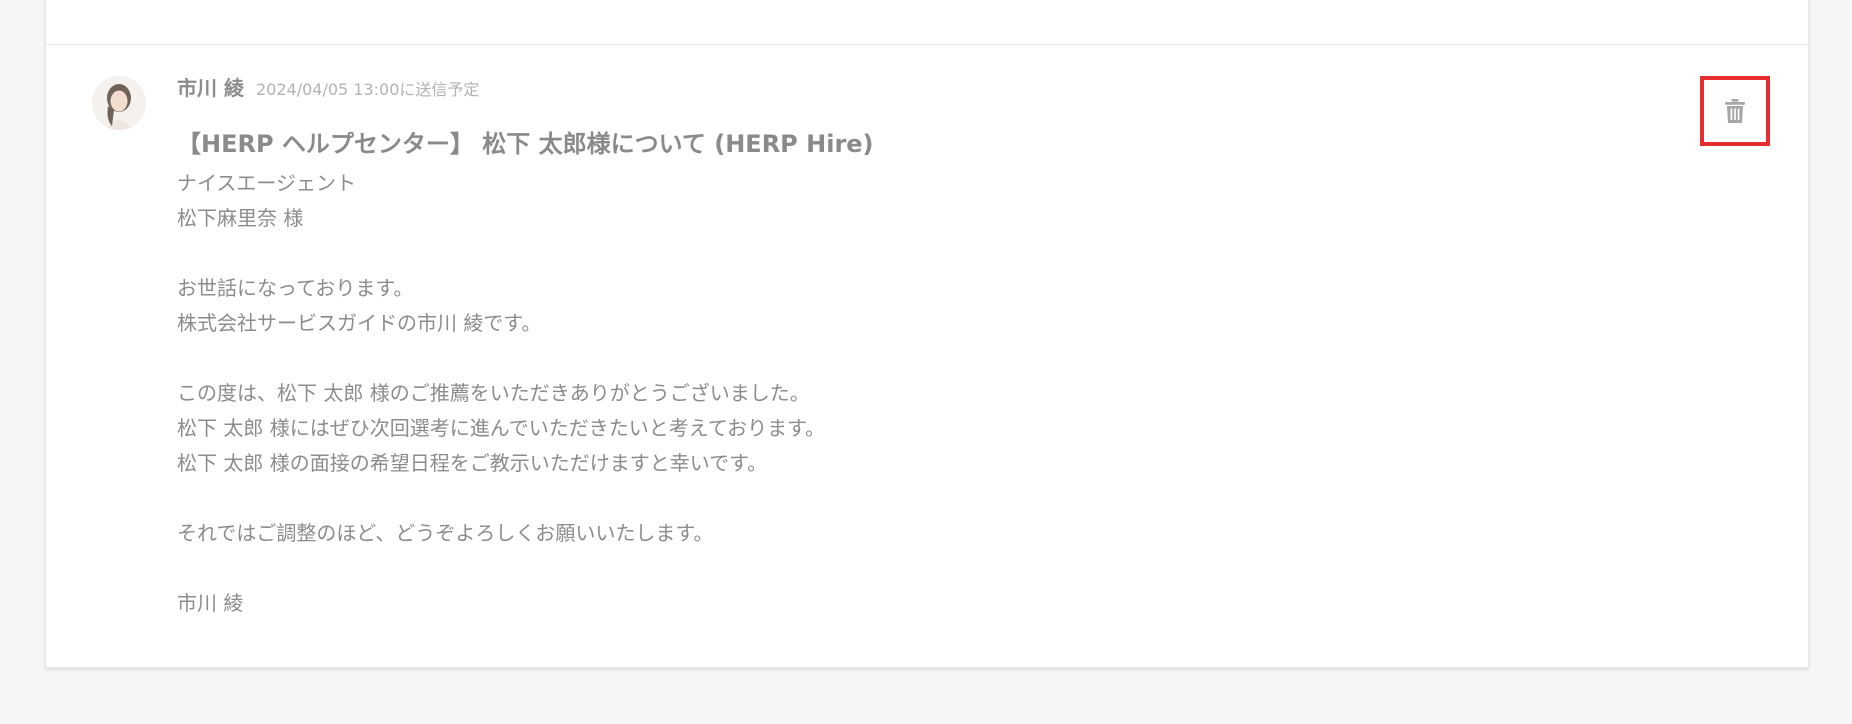 This screenshot has width=1852, height=724. What do you see at coordinates (210, 603) in the screenshot?
I see `body-line: 市川 綾` at bounding box center [210, 603].